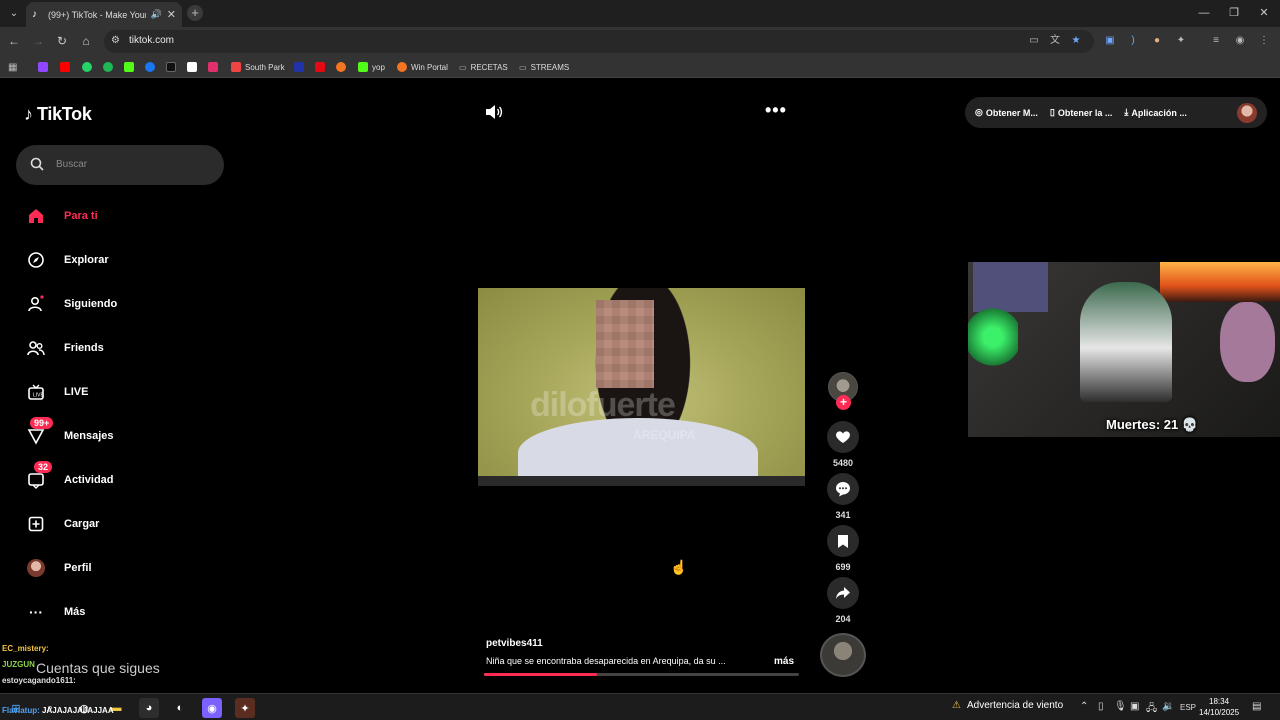 This screenshot has width=1280, height=720. Describe the element at coordinates (108, 67) in the screenshot. I see `bookmark-spotify-icon` at that location.